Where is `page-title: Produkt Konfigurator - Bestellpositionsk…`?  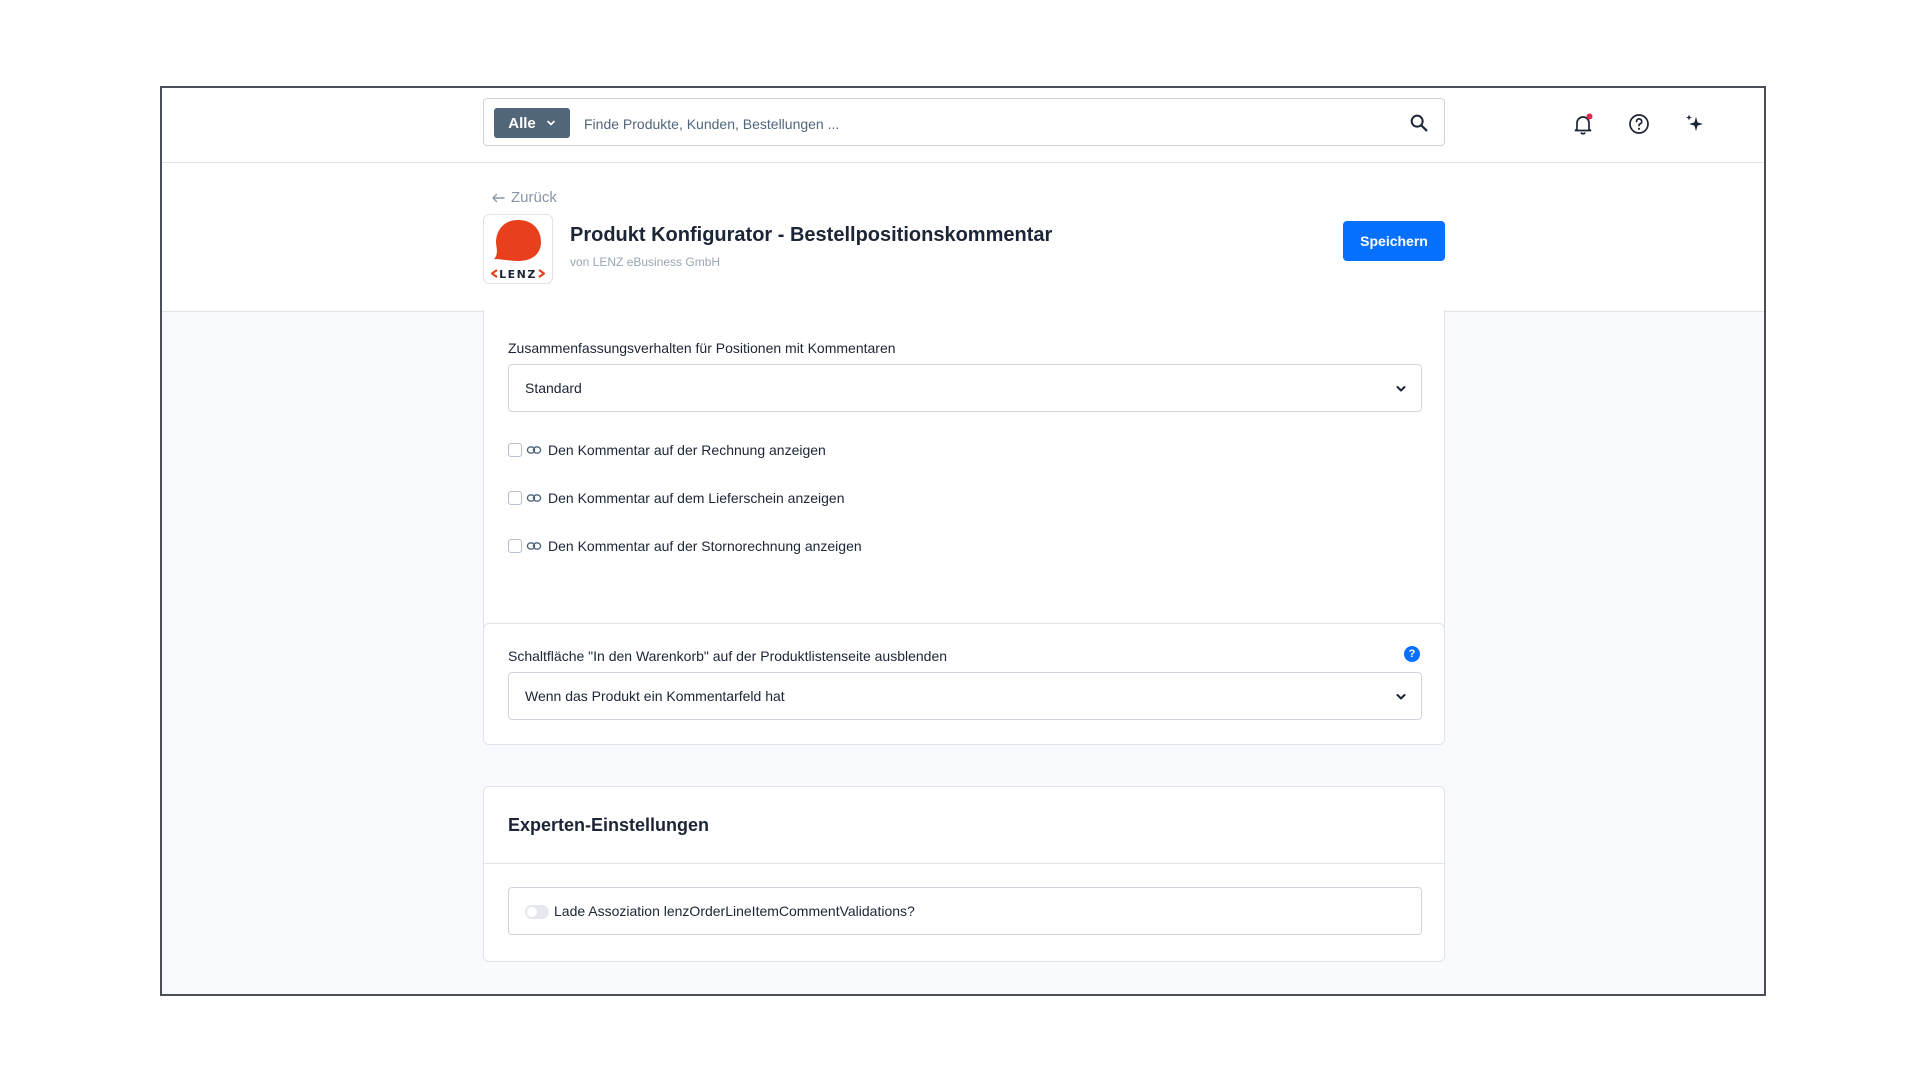
page-title: Produkt Konfigurator - Bestellpositionsk… is located at coordinates (811, 235).